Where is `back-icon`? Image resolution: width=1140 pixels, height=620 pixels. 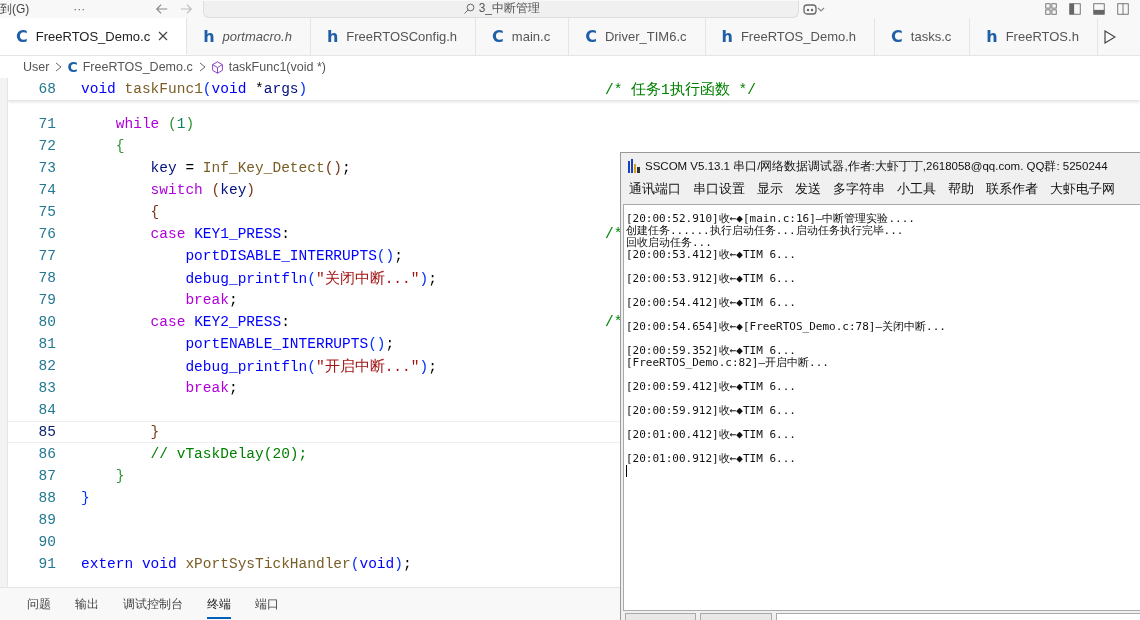
back-icon is located at coordinates (162, 9).